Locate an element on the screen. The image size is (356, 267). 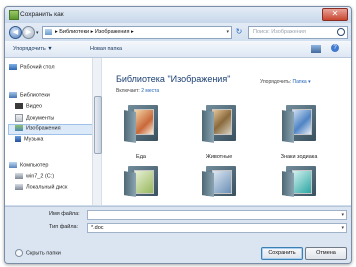
folder-food is located at coordinates (141, 124).